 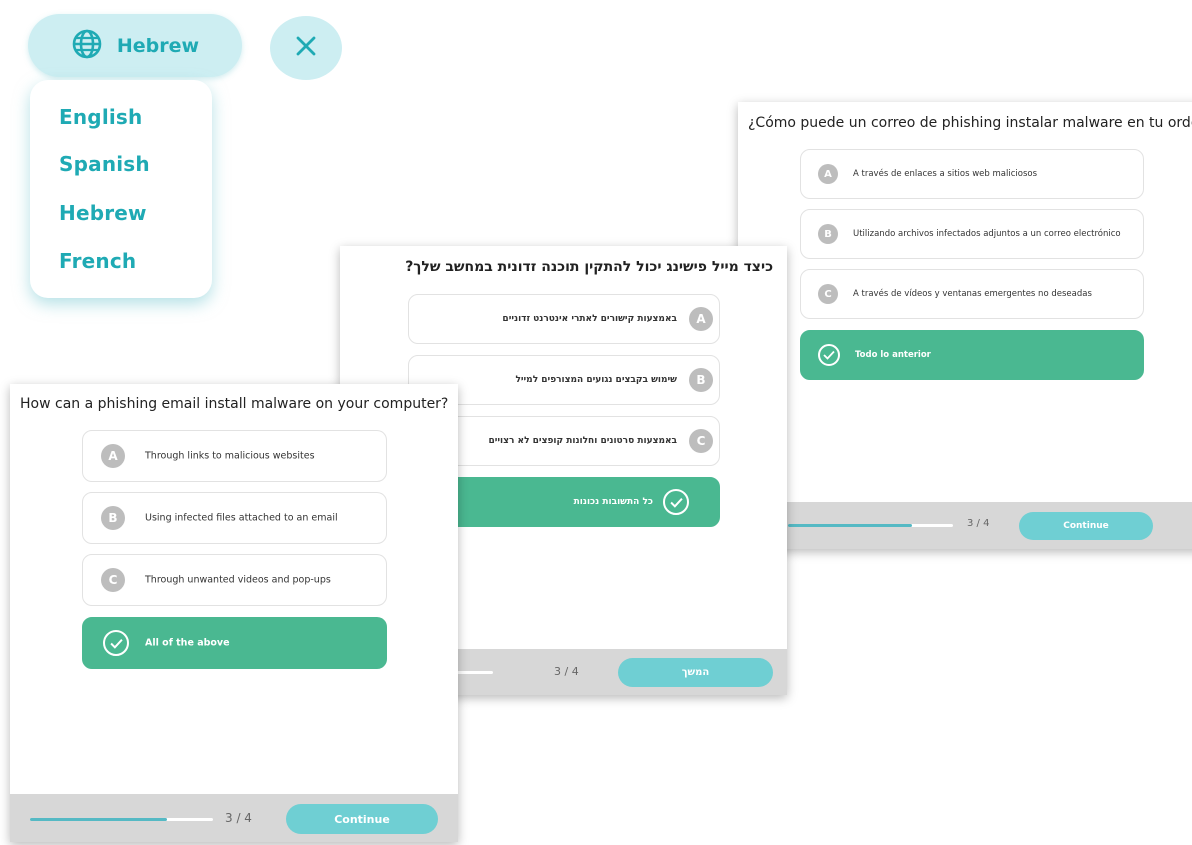 I want to click on continue-button: המשך, so click(x=695, y=672).